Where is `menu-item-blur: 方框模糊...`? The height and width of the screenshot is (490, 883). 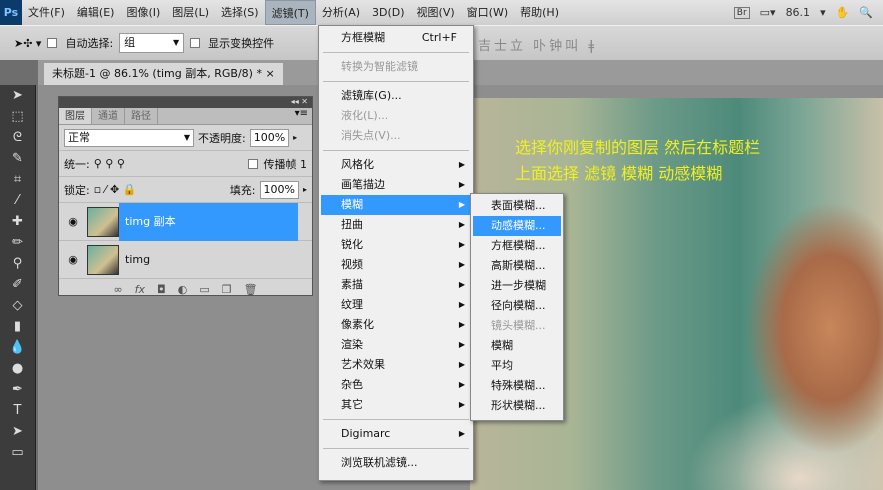
menu-item-blur: 方框模糊... is located at coordinates (517, 246).